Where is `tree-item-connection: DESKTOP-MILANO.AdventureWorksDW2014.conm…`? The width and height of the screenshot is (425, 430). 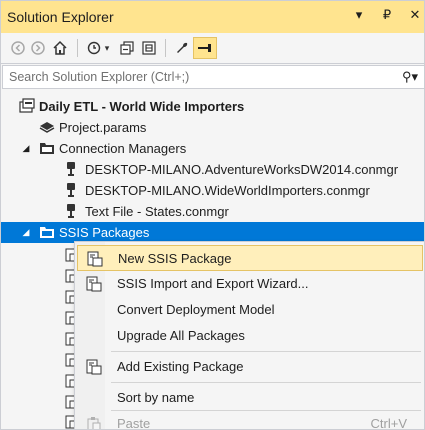
tree-item-connection: DESKTOP-MILANO.AdventureWorksDW2014.conm… is located at coordinates (212, 169).